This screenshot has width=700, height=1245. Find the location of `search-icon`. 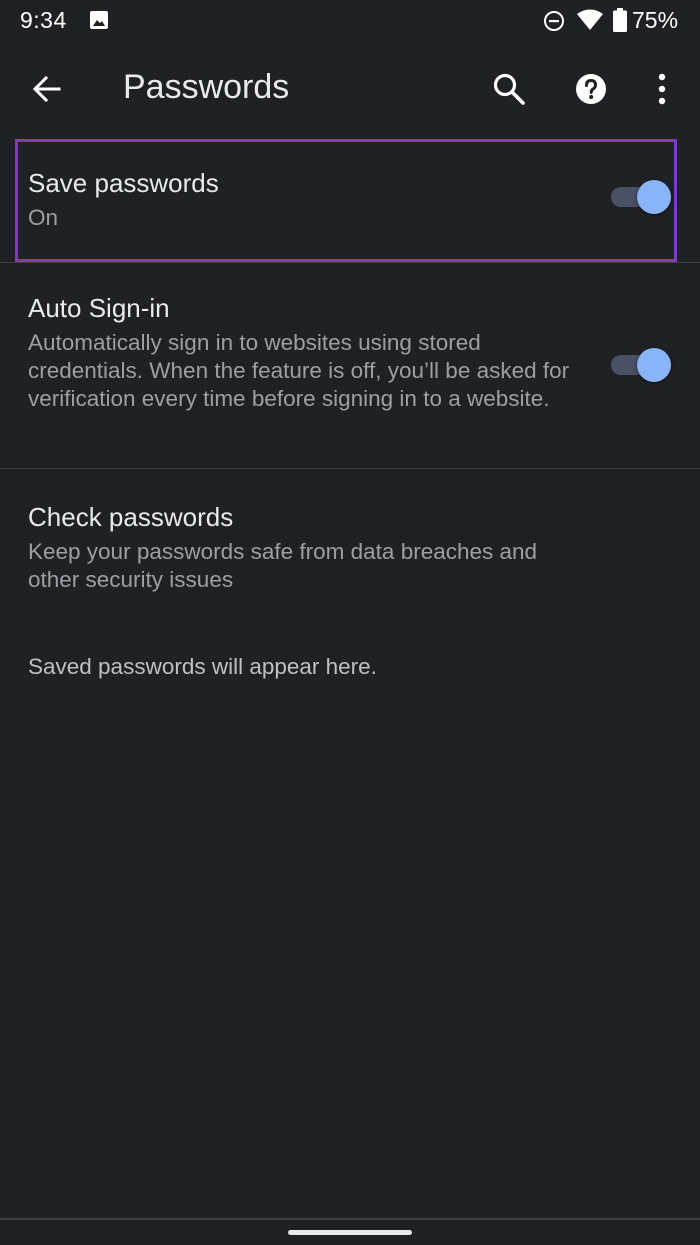

search-icon is located at coordinates (509, 89).